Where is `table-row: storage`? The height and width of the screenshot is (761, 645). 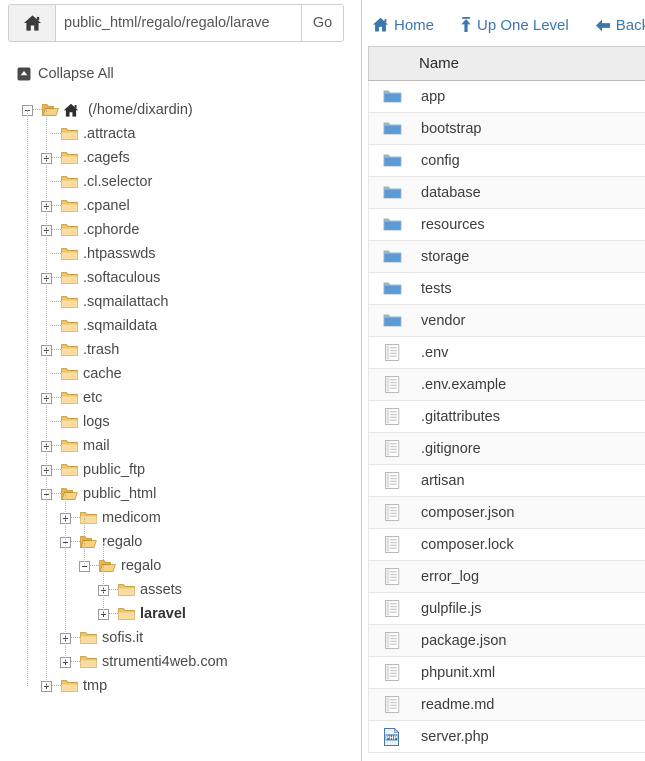 table-row: storage is located at coordinates (506, 256).